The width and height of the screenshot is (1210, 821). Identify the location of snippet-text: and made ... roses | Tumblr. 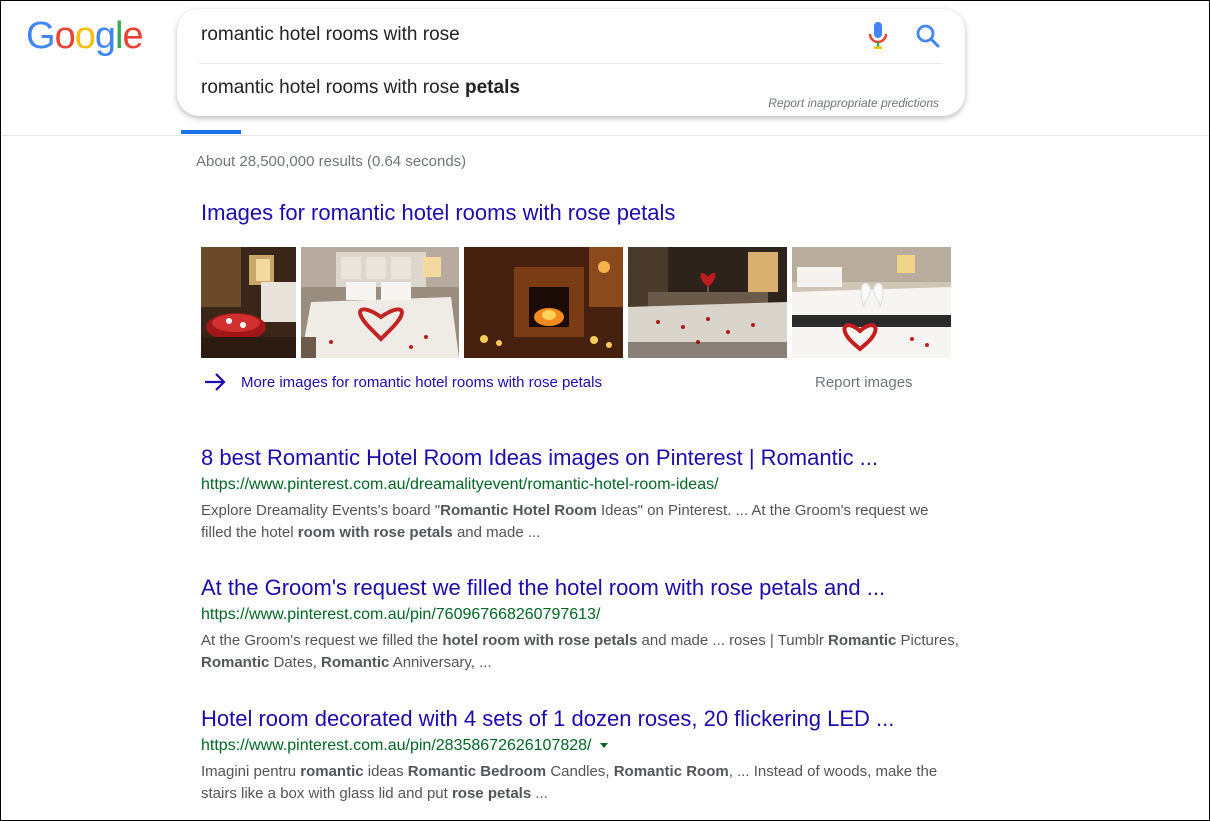
(732, 640).